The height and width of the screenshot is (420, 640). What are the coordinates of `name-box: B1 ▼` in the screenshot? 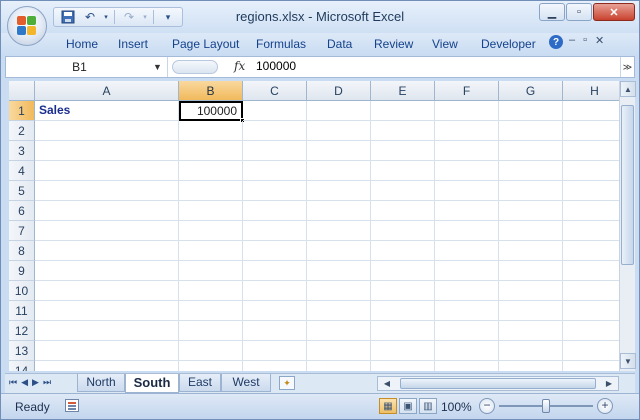 It's located at (87, 67).